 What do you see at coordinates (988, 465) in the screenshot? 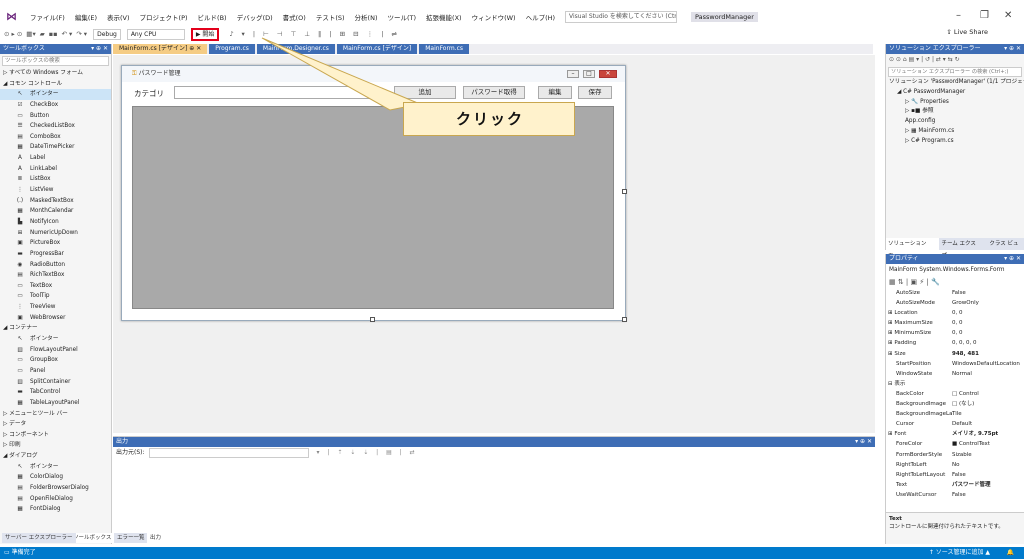
I see `property-value: No` at bounding box center [988, 465].